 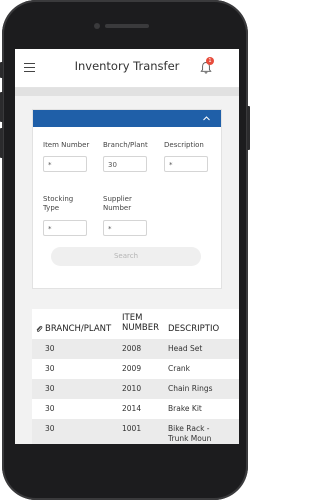 I want to click on table-row: 30 2014 Brake Kit, so click(x=135, y=409).